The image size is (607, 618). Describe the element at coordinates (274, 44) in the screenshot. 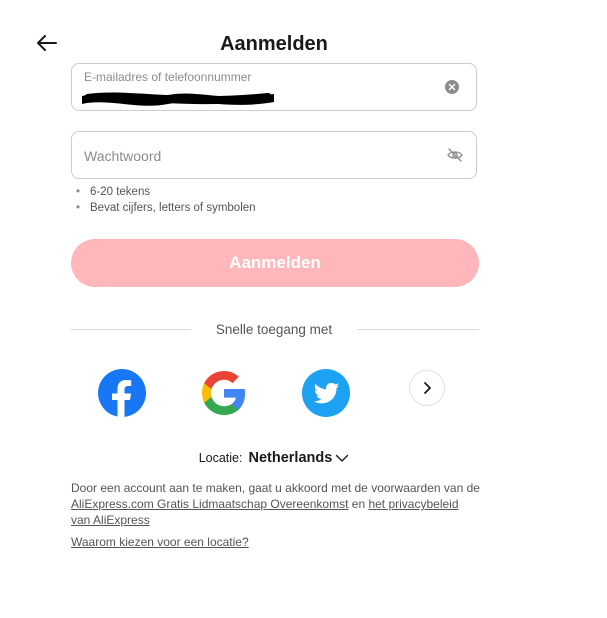

I see `page-title: Aanmelden` at that location.